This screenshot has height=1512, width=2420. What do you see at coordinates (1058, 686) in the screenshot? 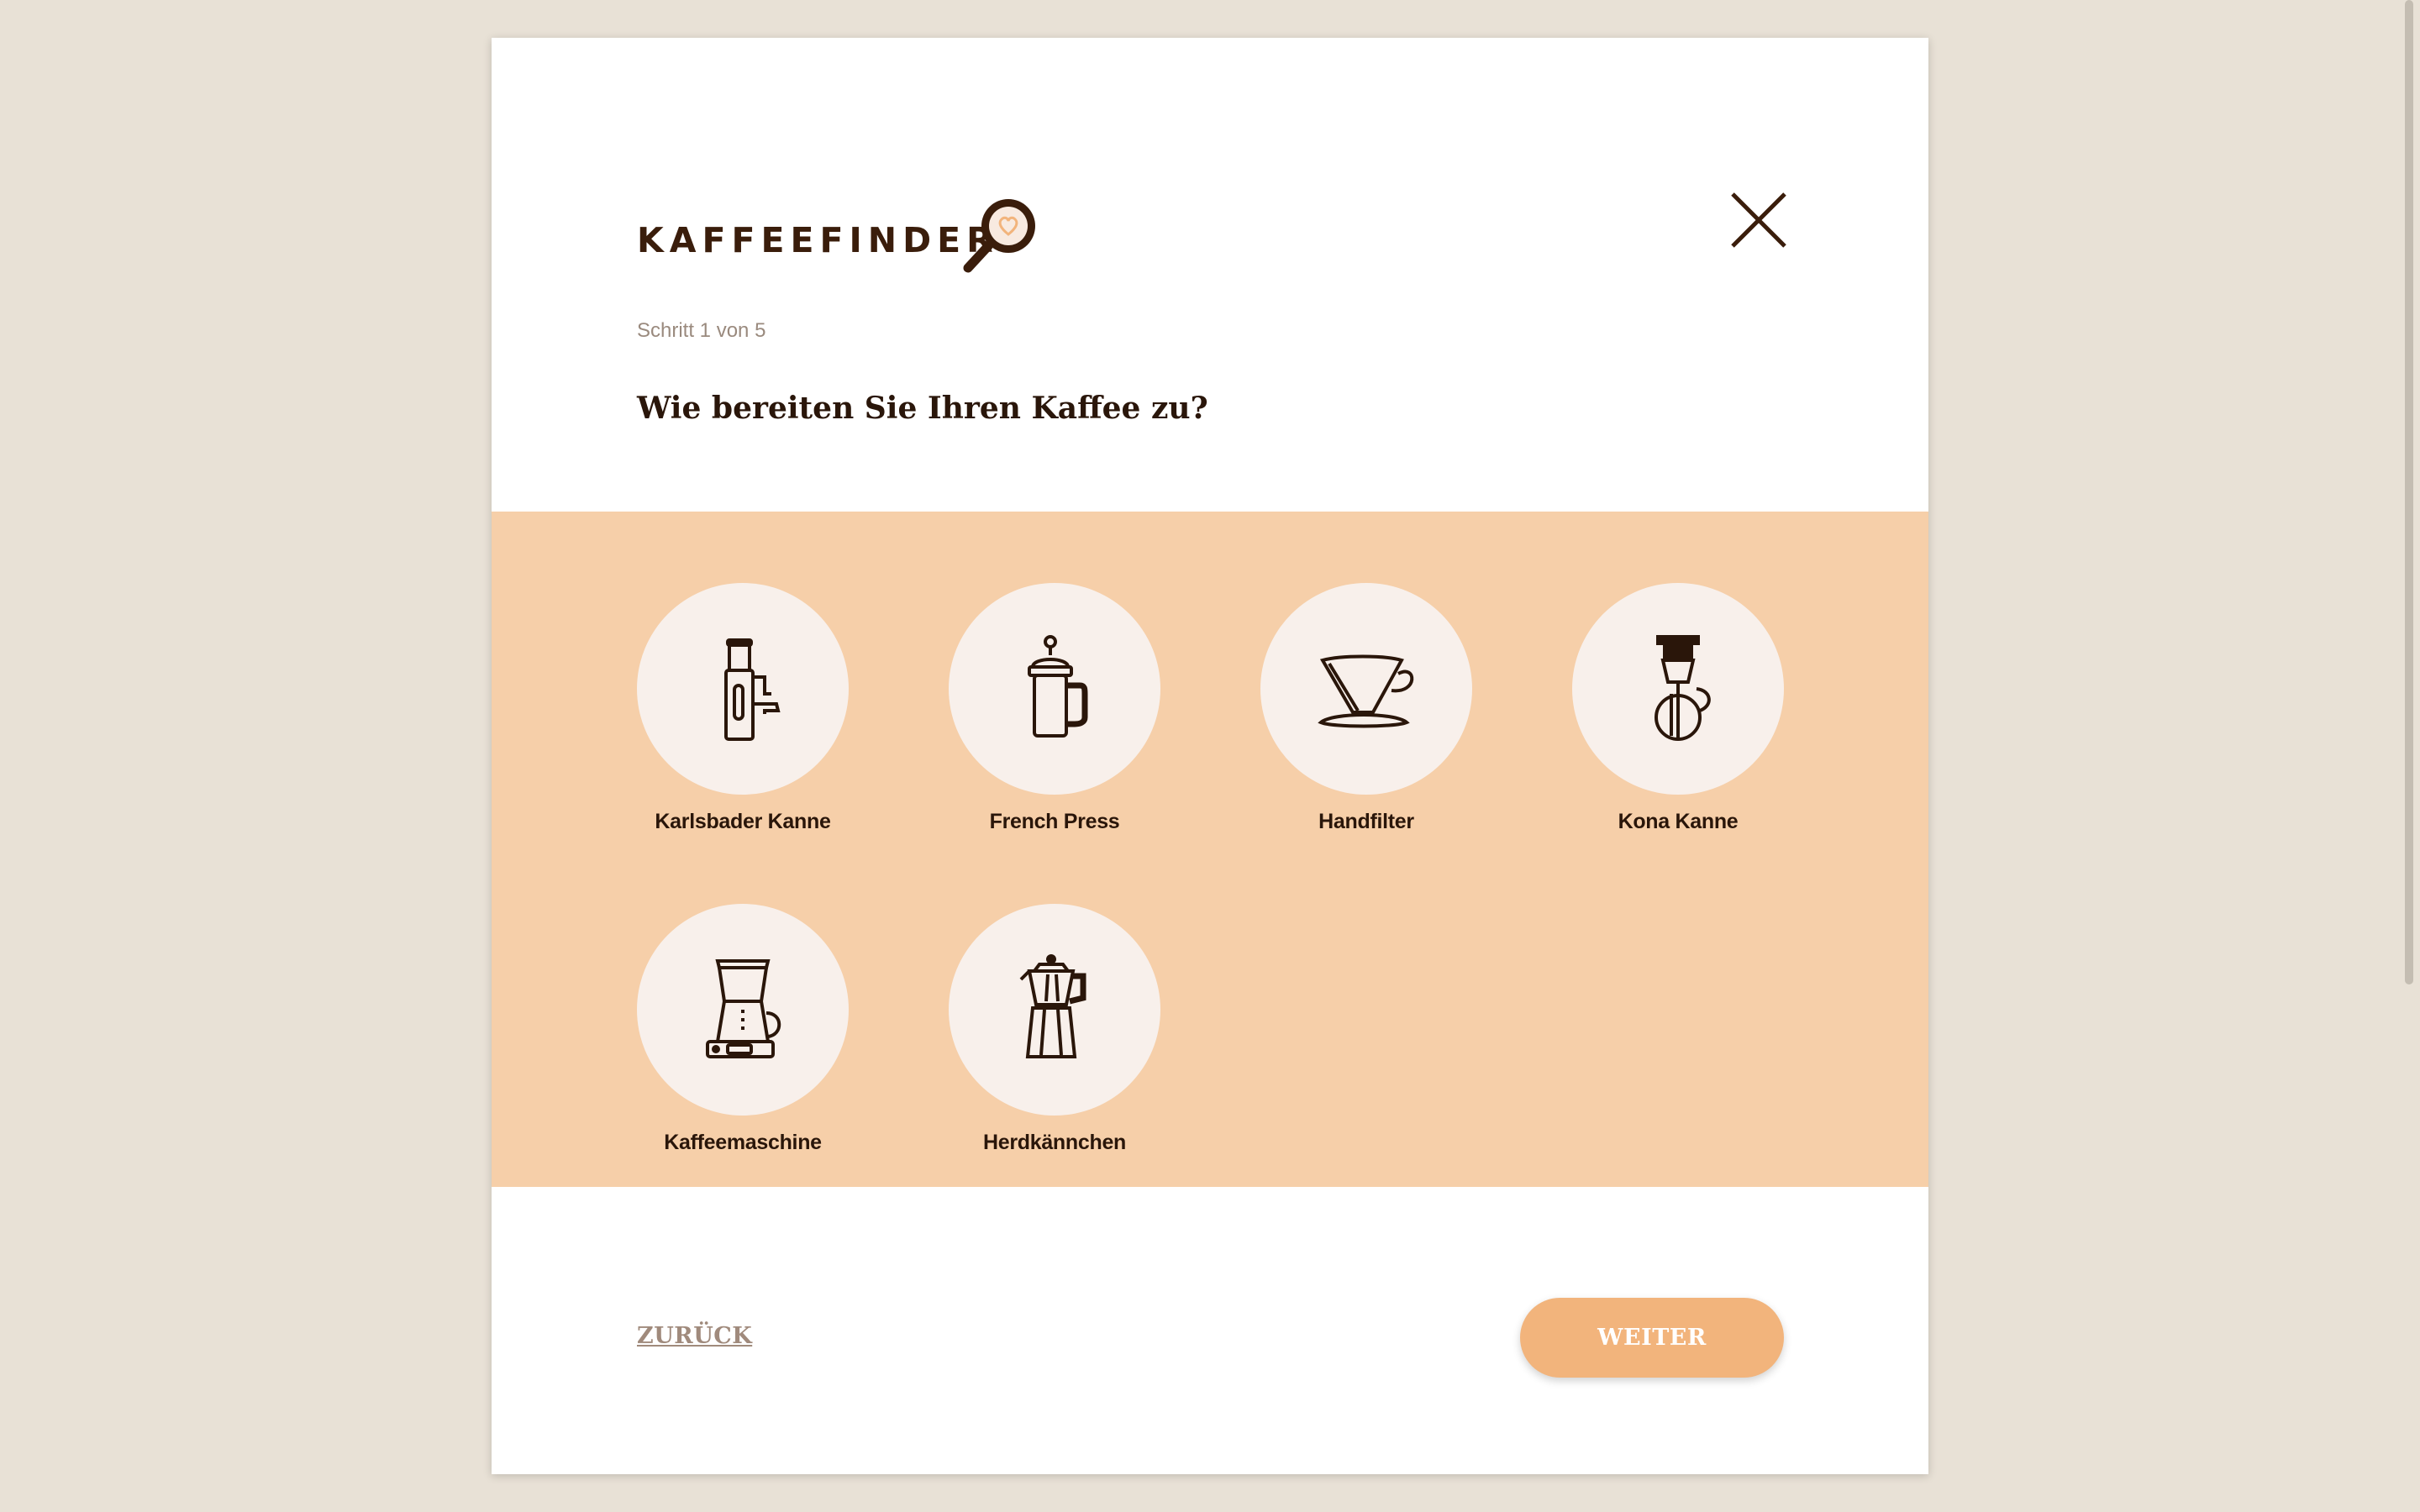
I see `french-press-icon` at bounding box center [1058, 686].